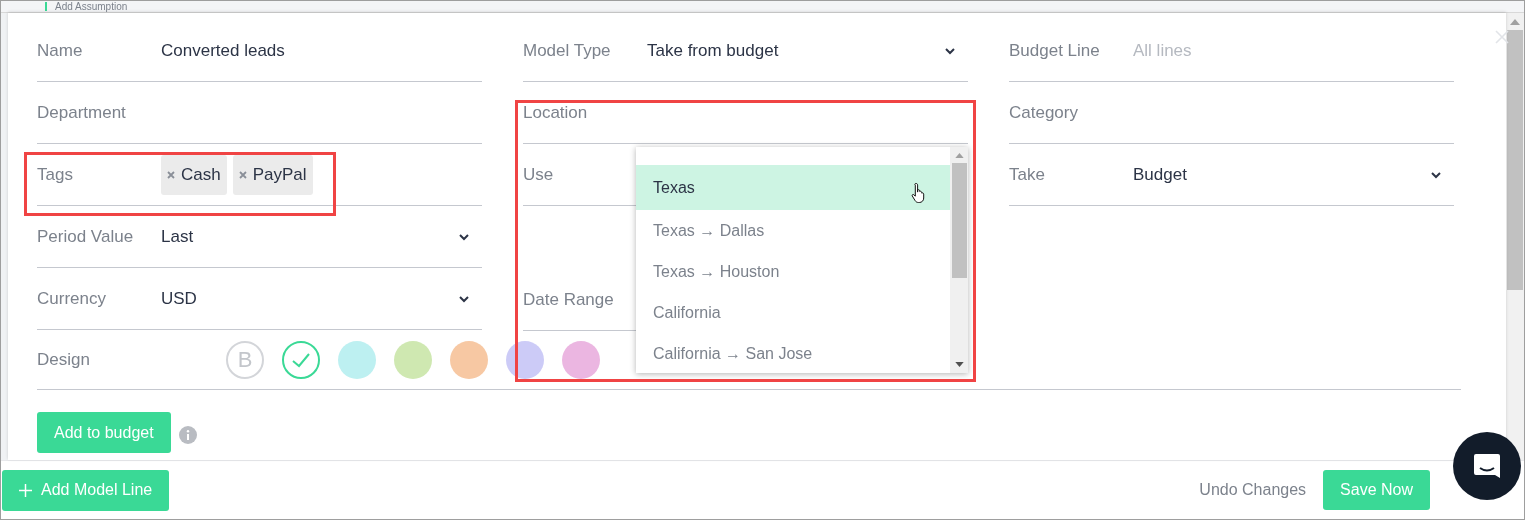  What do you see at coordinates (82, 112) in the screenshot?
I see `field-label: Department` at bounding box center [82, 112].